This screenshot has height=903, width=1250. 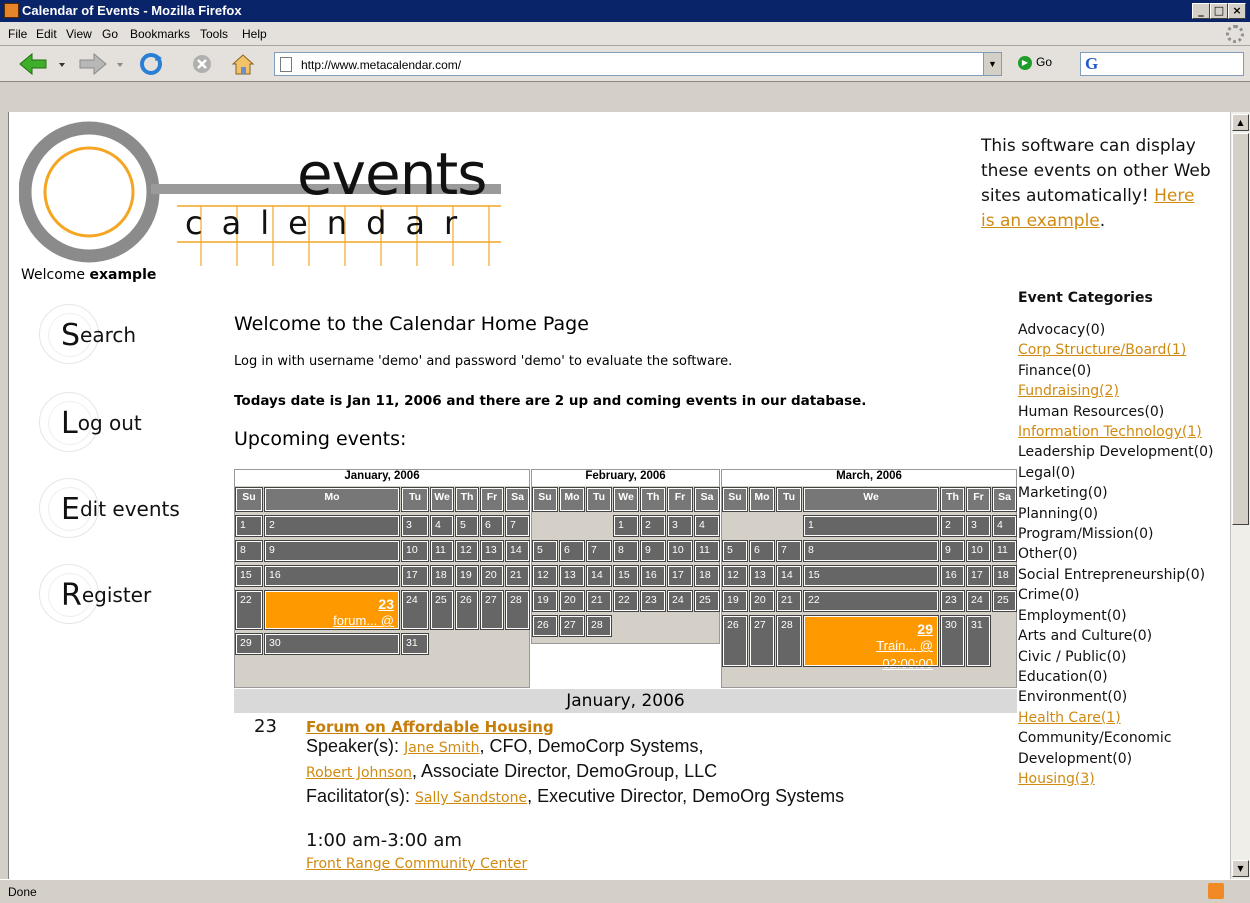 I want to click on category-item: Health Care(1), so click(x=1118, y=718).